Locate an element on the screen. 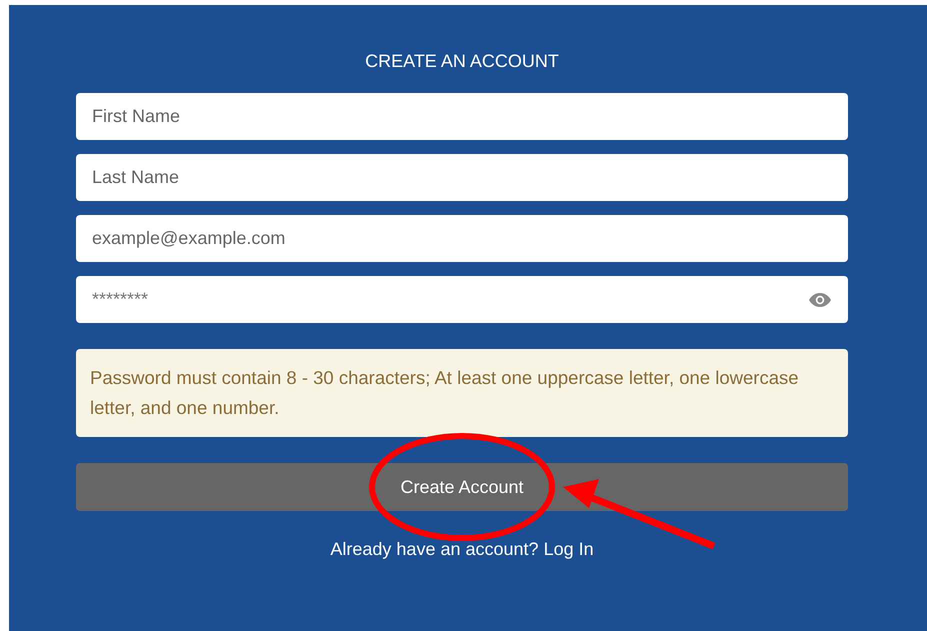 Image resolution: width=927 pixels, height=631 pixels. password-hint: Password must contain 8 - 30 characters; At least one uppercase letter, one lowercase letter, and one number. is located at coordinates (462, 393).